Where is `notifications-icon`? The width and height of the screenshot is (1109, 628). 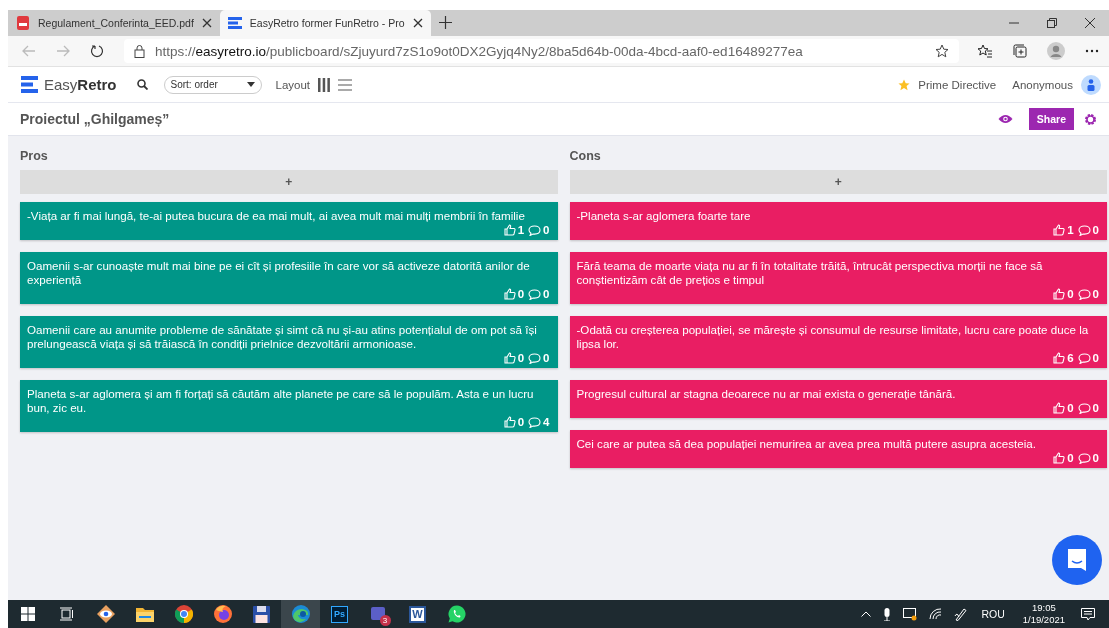 notifications-icon is located at coordinates (1088, 614).